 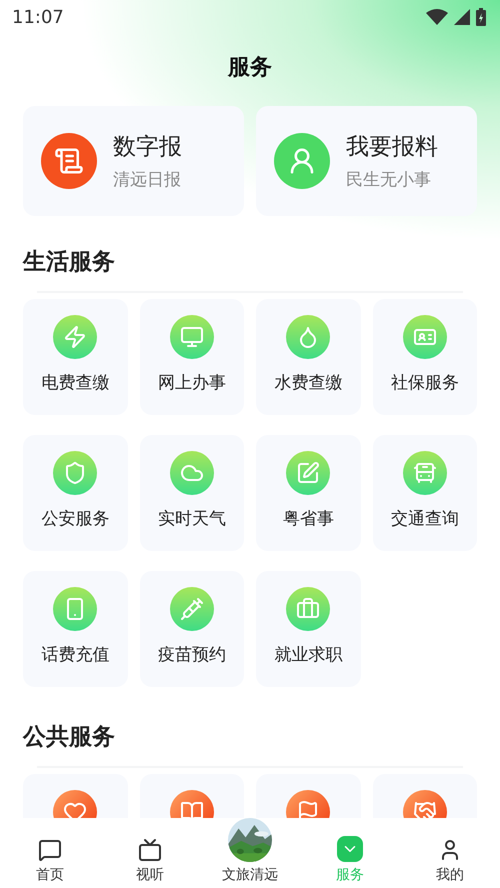 I want to click on id-card-icon, so click(x=424, y=337).